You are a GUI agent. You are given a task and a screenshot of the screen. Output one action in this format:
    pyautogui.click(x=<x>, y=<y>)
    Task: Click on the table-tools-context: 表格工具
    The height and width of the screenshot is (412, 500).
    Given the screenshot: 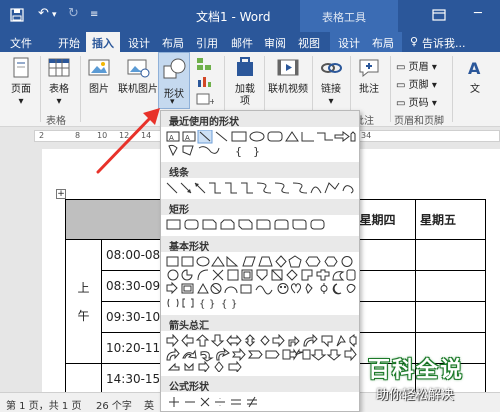 What is the action you would take?
    pyautogui.click(x=349, y=16)
    